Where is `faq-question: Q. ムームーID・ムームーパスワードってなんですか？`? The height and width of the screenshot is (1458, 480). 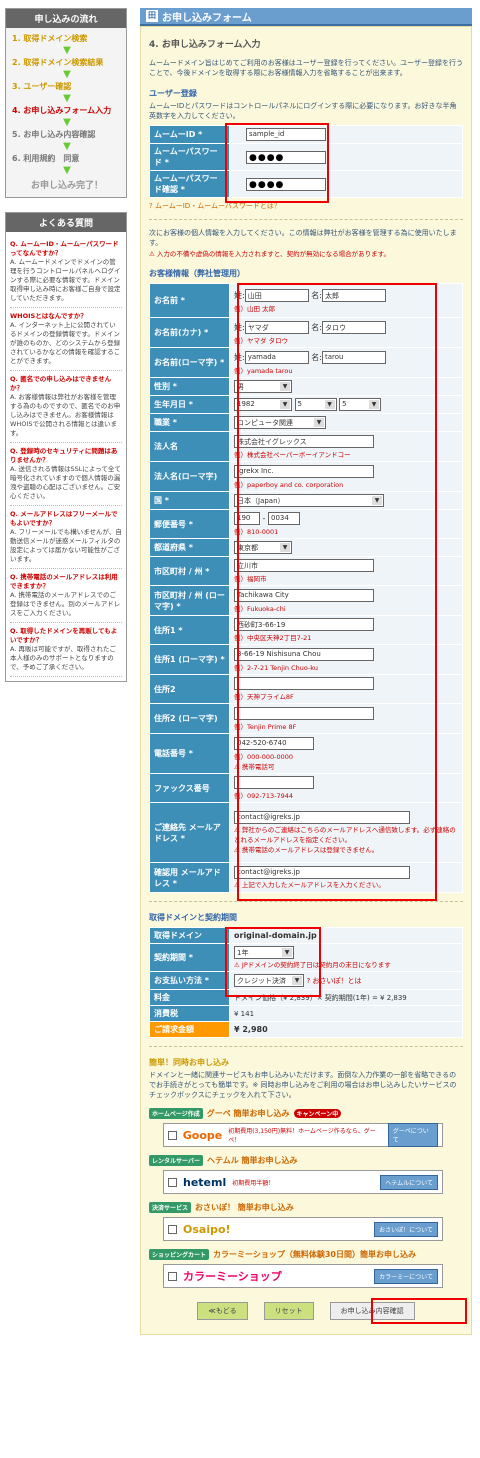 faq-question: Q. ムームーID・ムームーパスワードってなんですか？ is located at coordinates (66, 249).